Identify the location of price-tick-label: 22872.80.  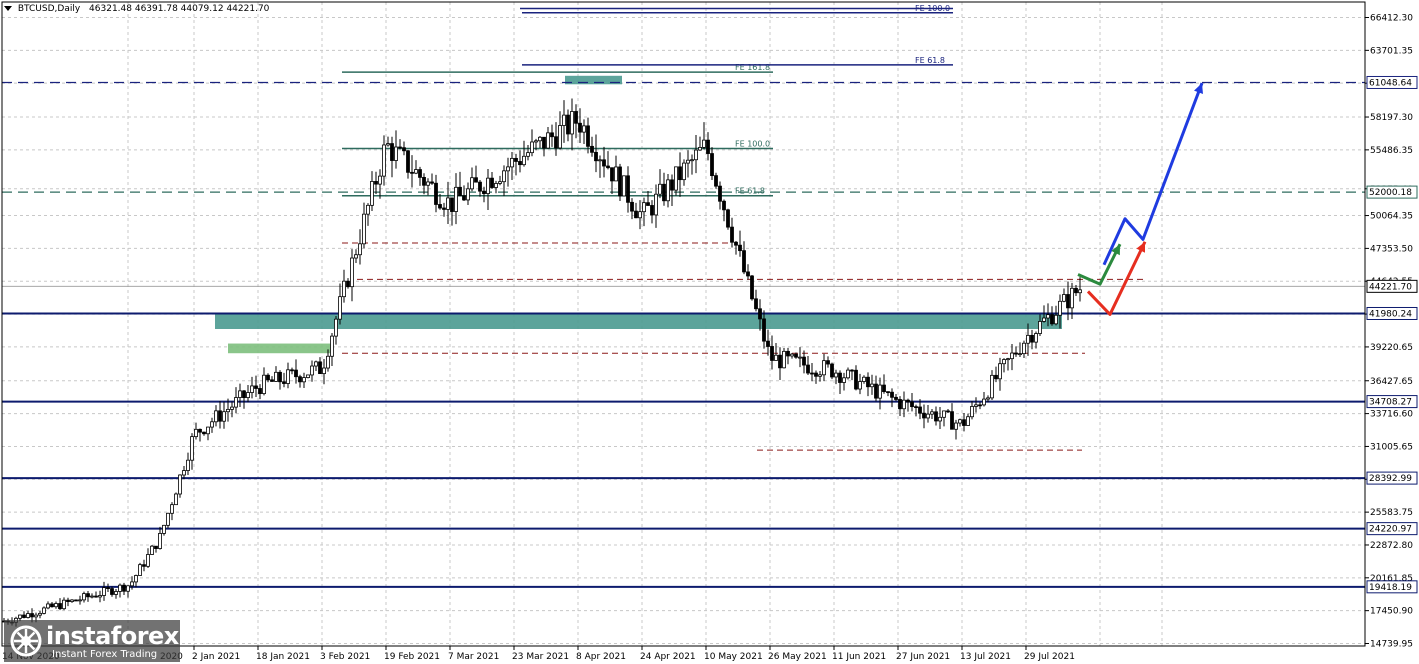
(1391, 546).